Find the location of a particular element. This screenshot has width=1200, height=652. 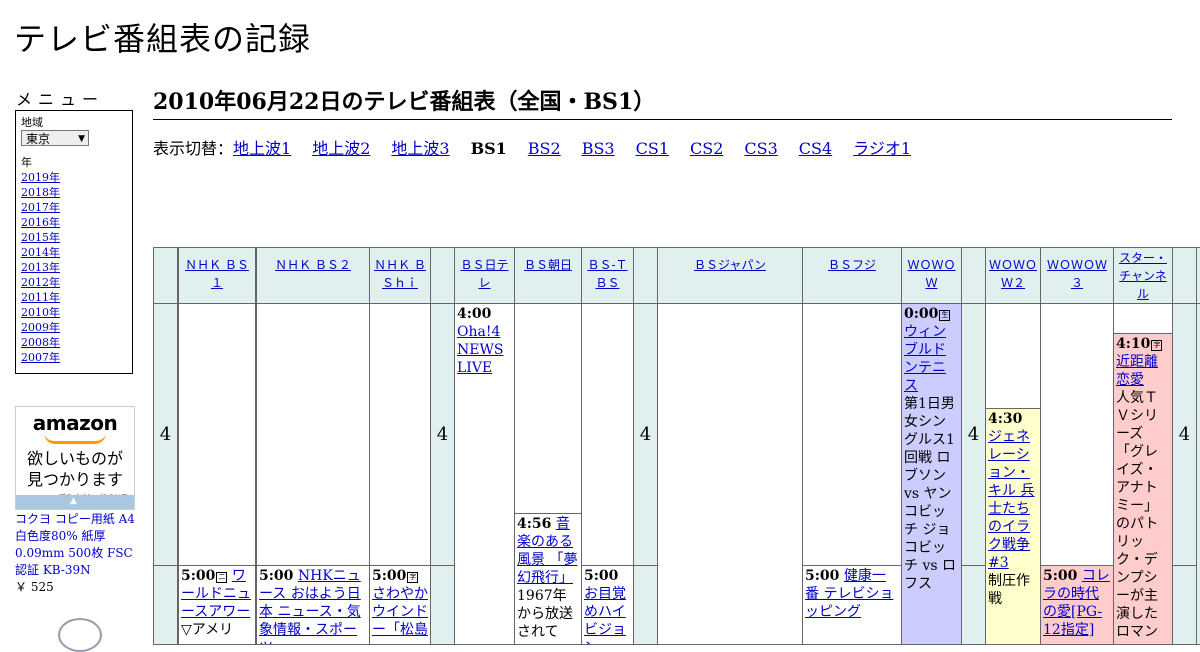

program-cell: 5:00 NHKニュース おはよう日本 ニュース・気象情報・スポーツ is located at coordinates (313, 605).